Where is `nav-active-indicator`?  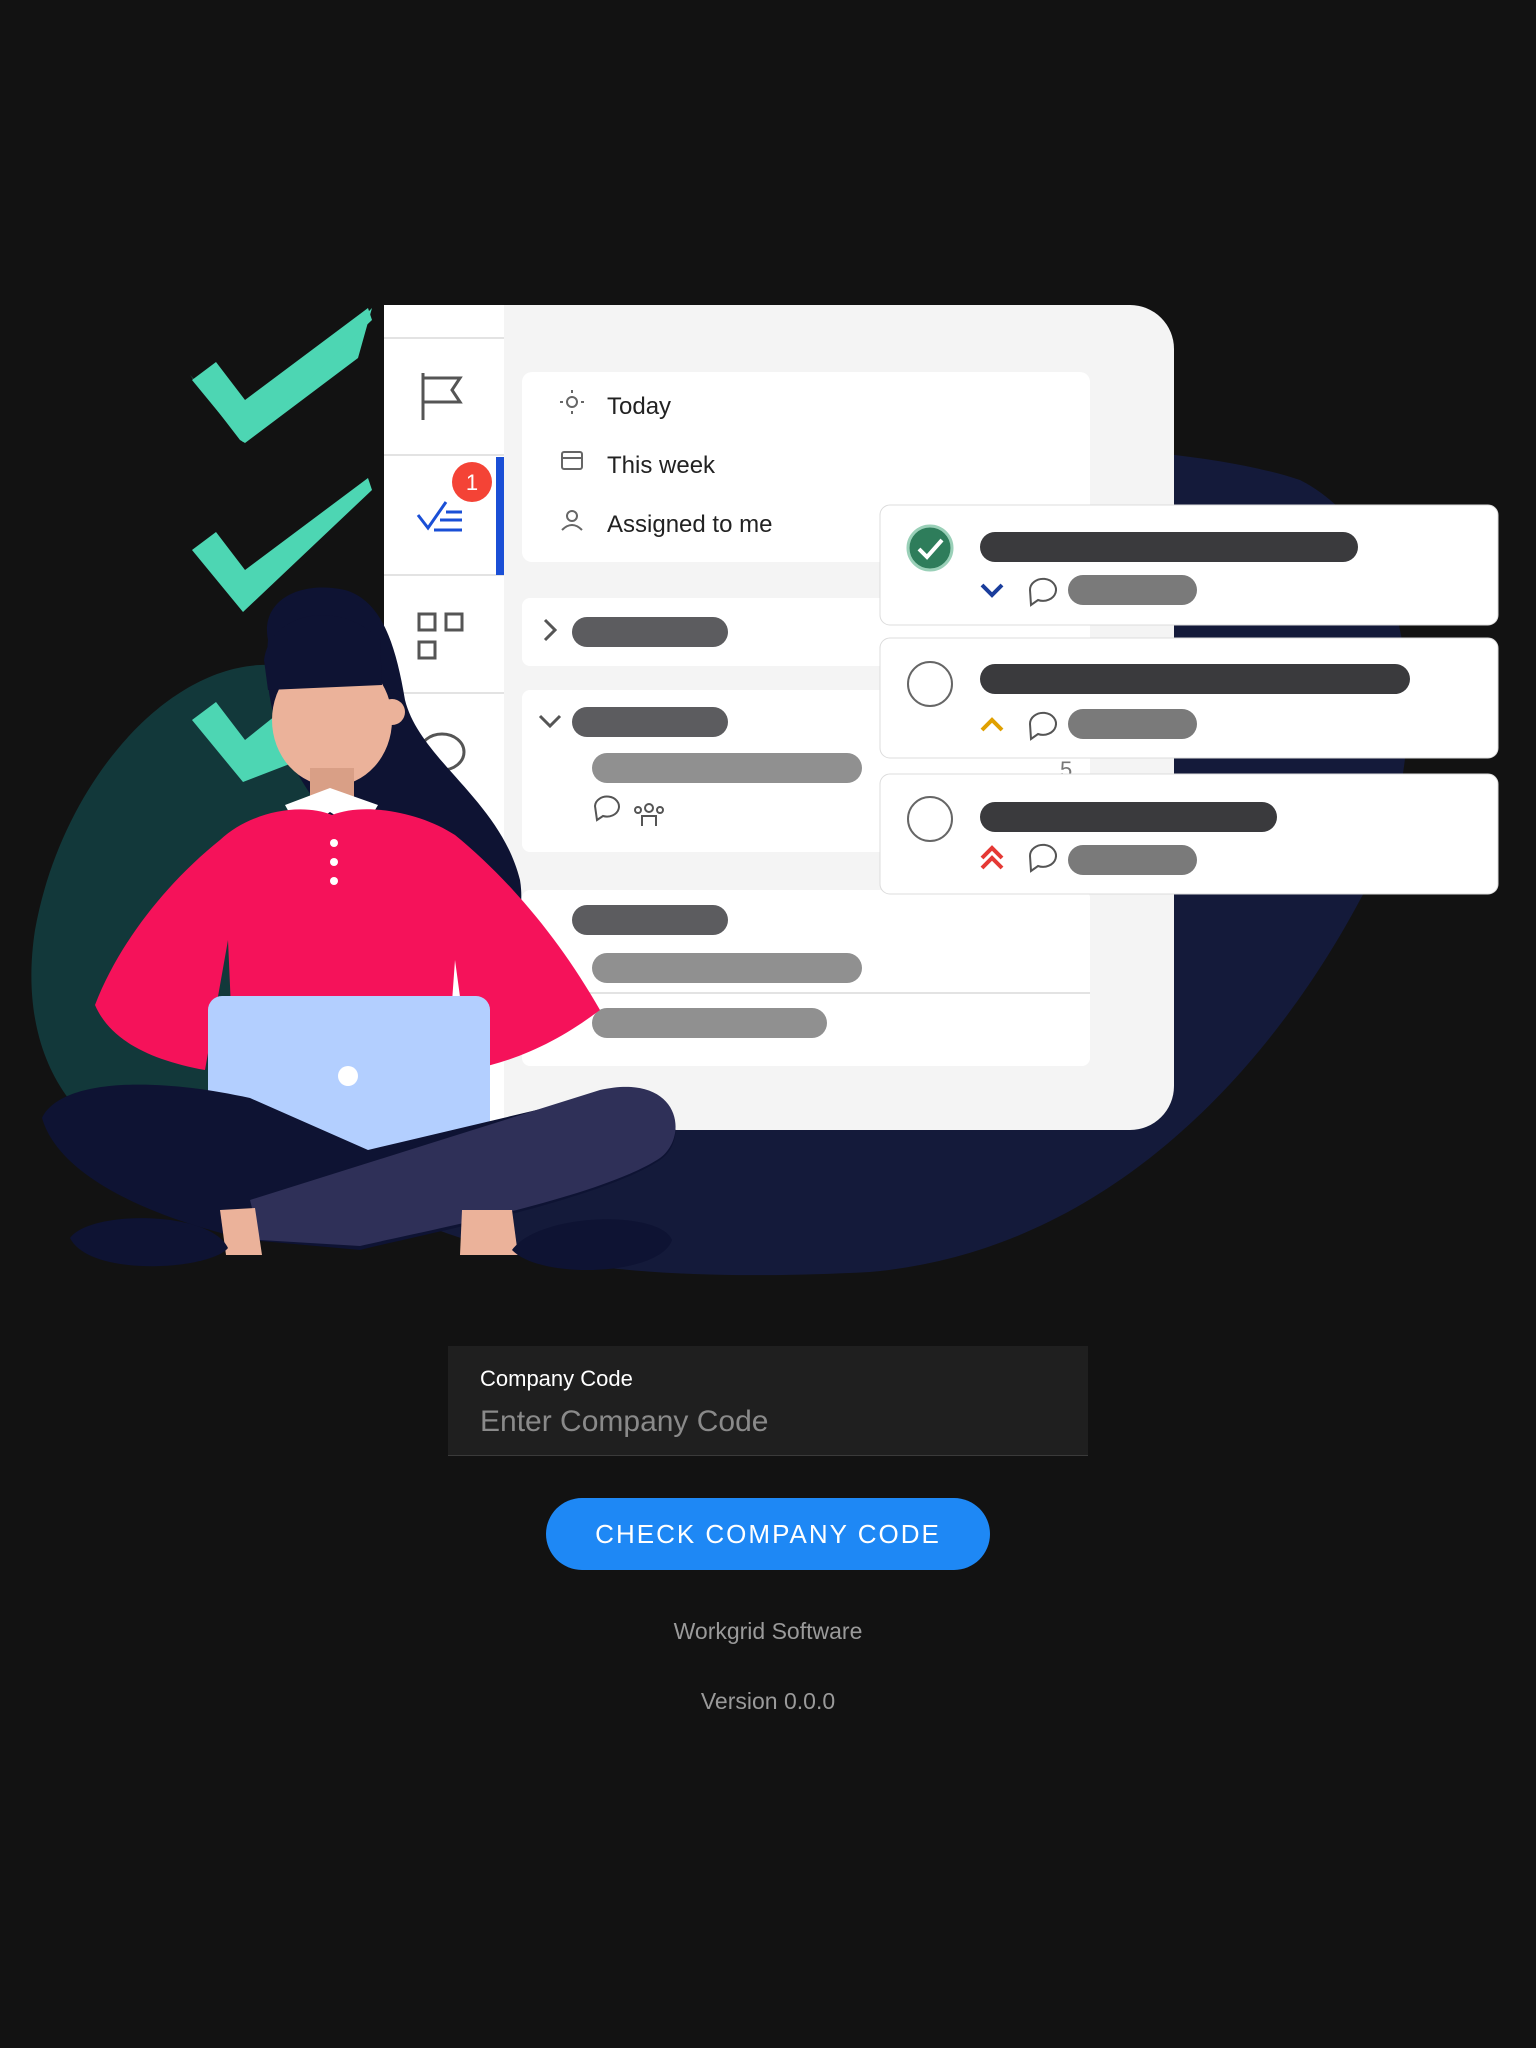
nav-active-indicator is located at coordinates (500, 516).